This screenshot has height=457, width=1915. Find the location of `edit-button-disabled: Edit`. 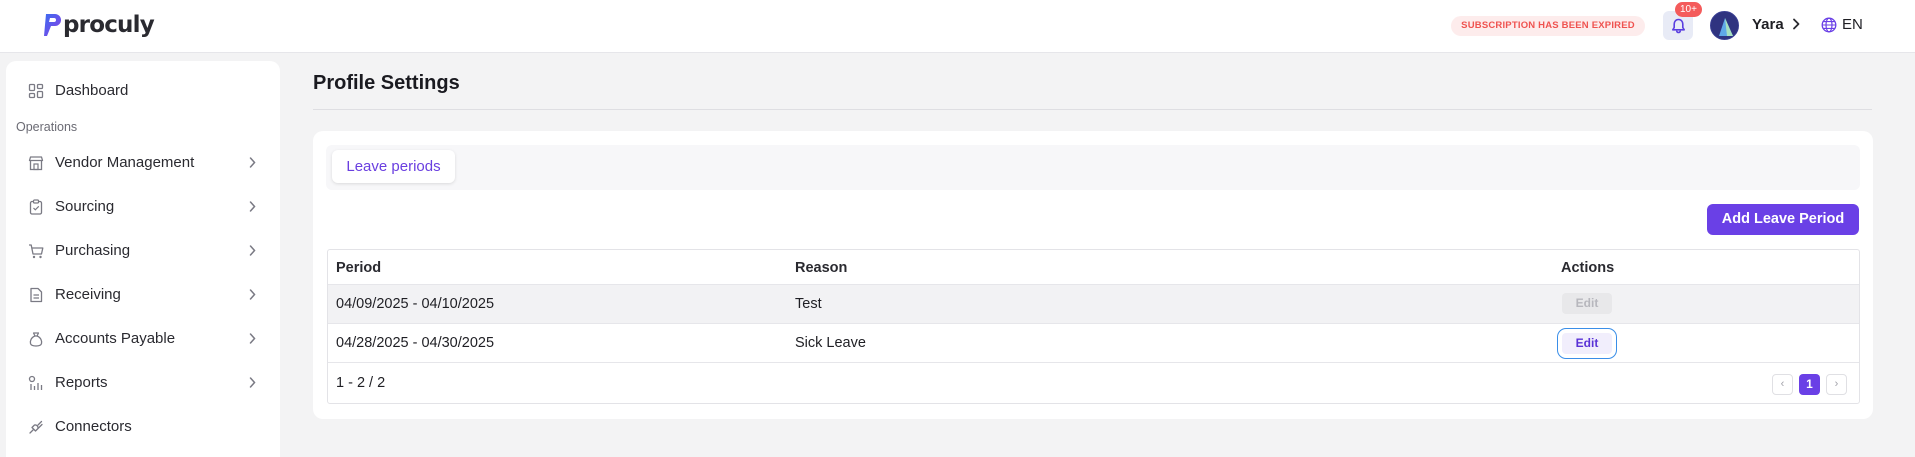

edit-button-disabled: Edit is located at coordinates (1587, 303).